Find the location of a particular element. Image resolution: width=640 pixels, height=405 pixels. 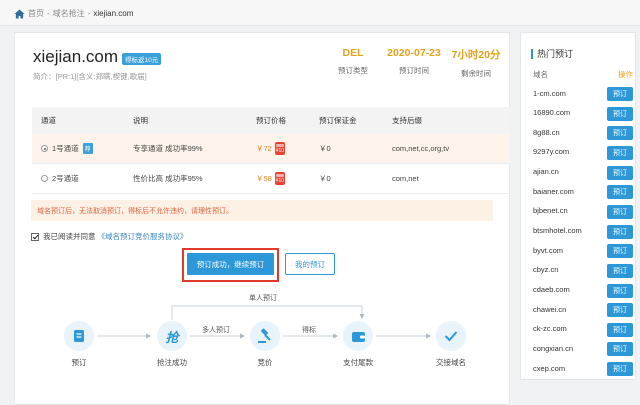

sidebar-domain: btsmhotel.com is located at coordinates (557, 230).